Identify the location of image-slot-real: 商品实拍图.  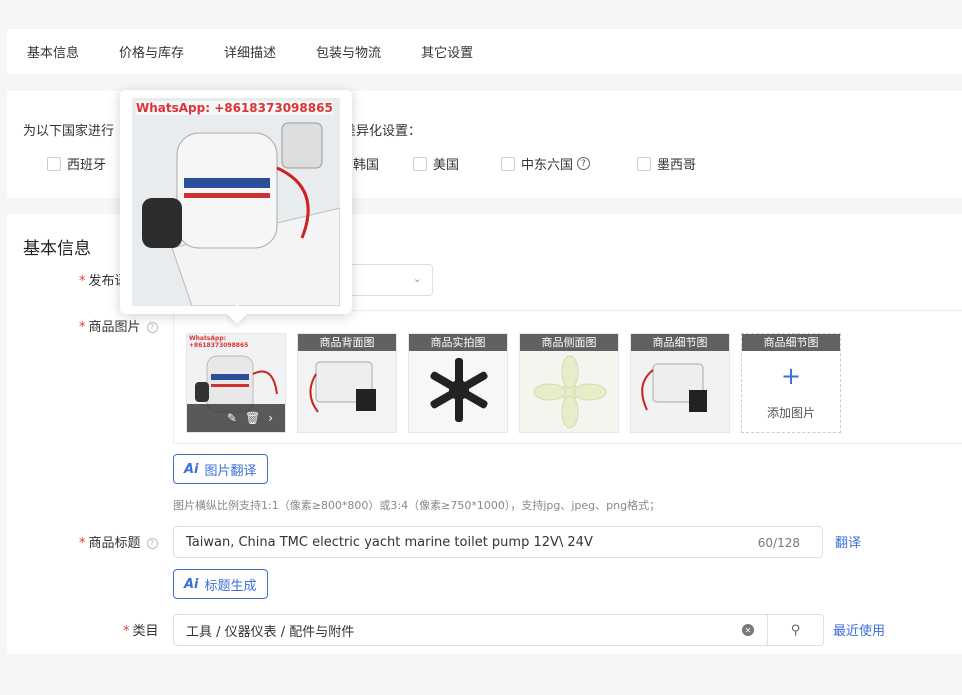
(458, 383).